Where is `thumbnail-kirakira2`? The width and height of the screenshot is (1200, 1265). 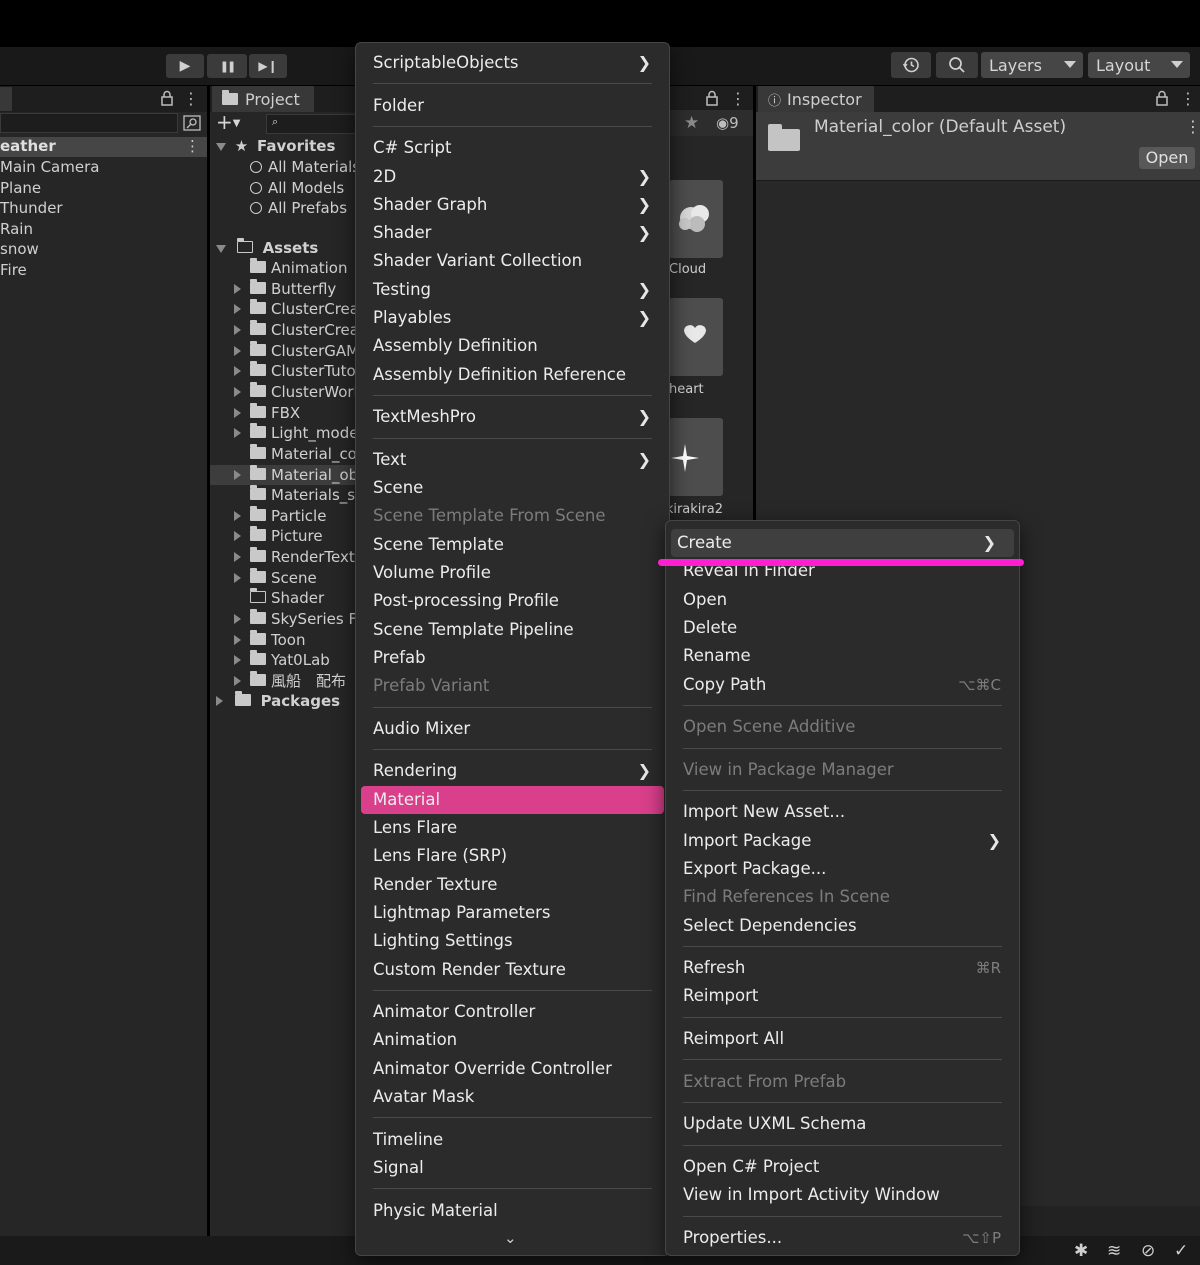 thumbnail-kirakira2 is located at coordinates (696, 457).